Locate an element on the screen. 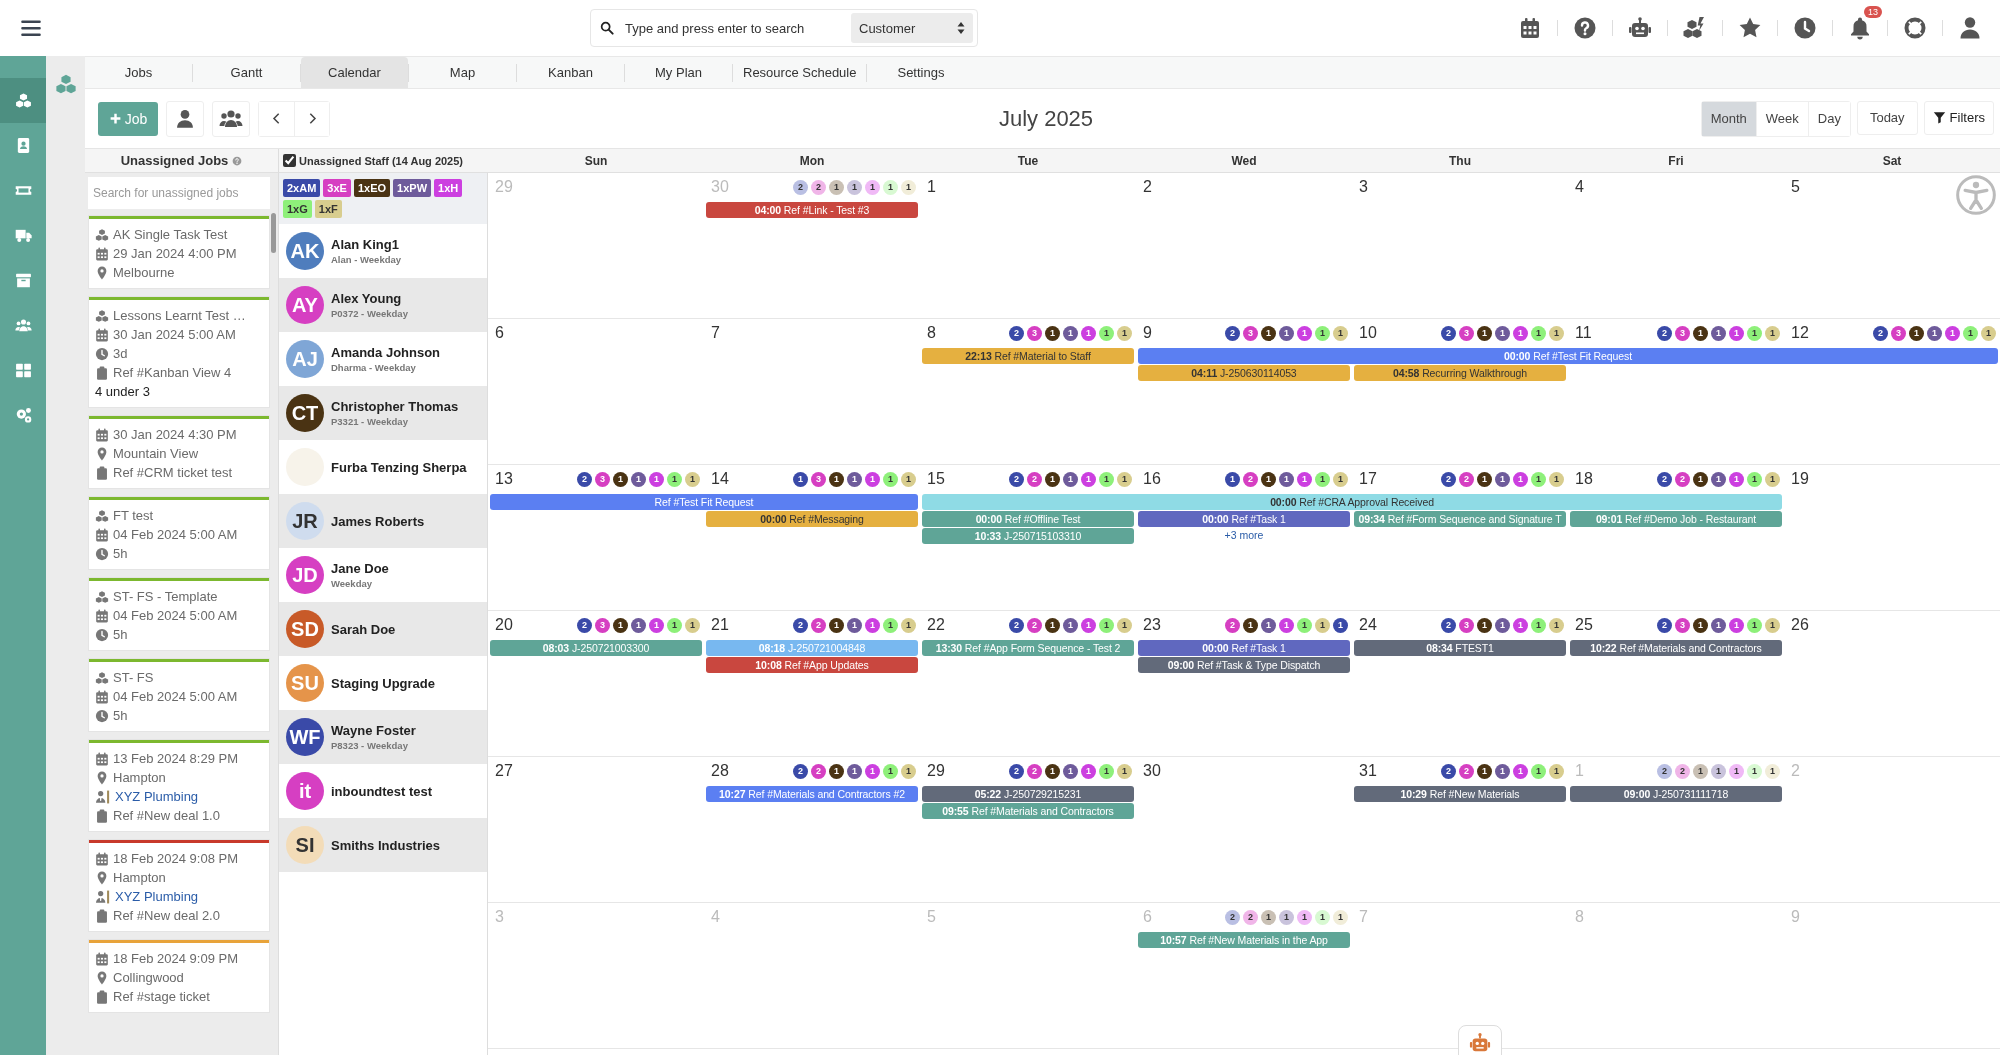 This screenshot has height=1055, width=2000. event-bar: 08:34 FTEST1 is located at coordinates (1460, 648).